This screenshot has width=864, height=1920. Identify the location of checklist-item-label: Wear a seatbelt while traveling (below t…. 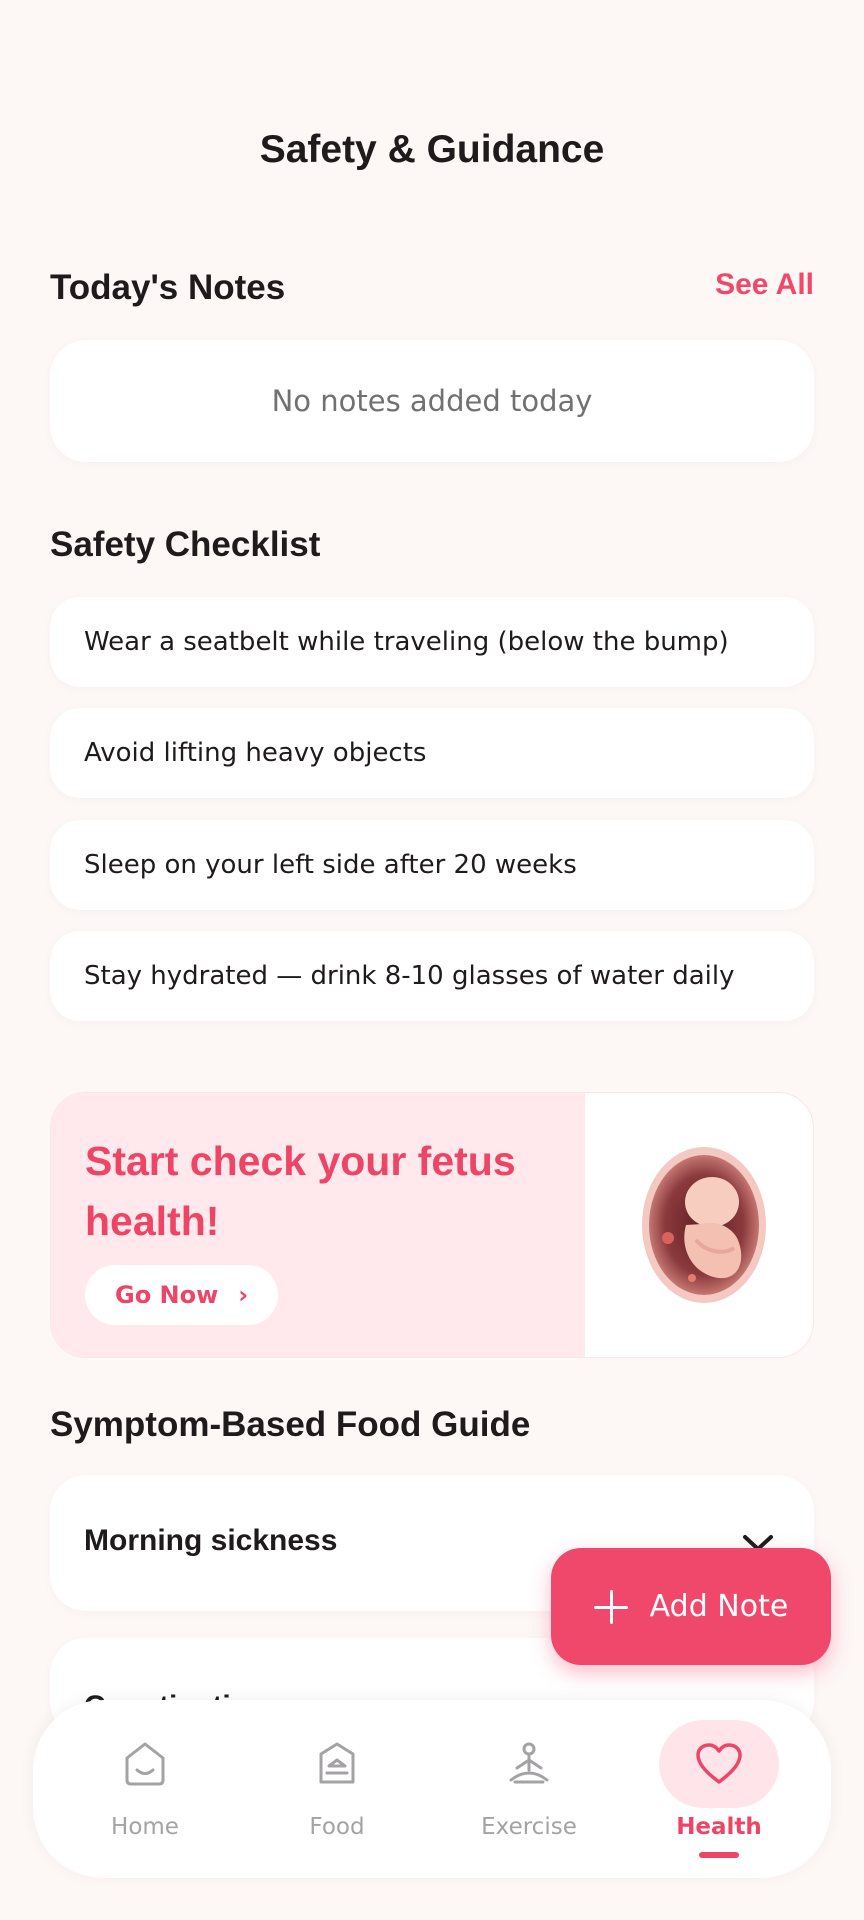
(406, 642).